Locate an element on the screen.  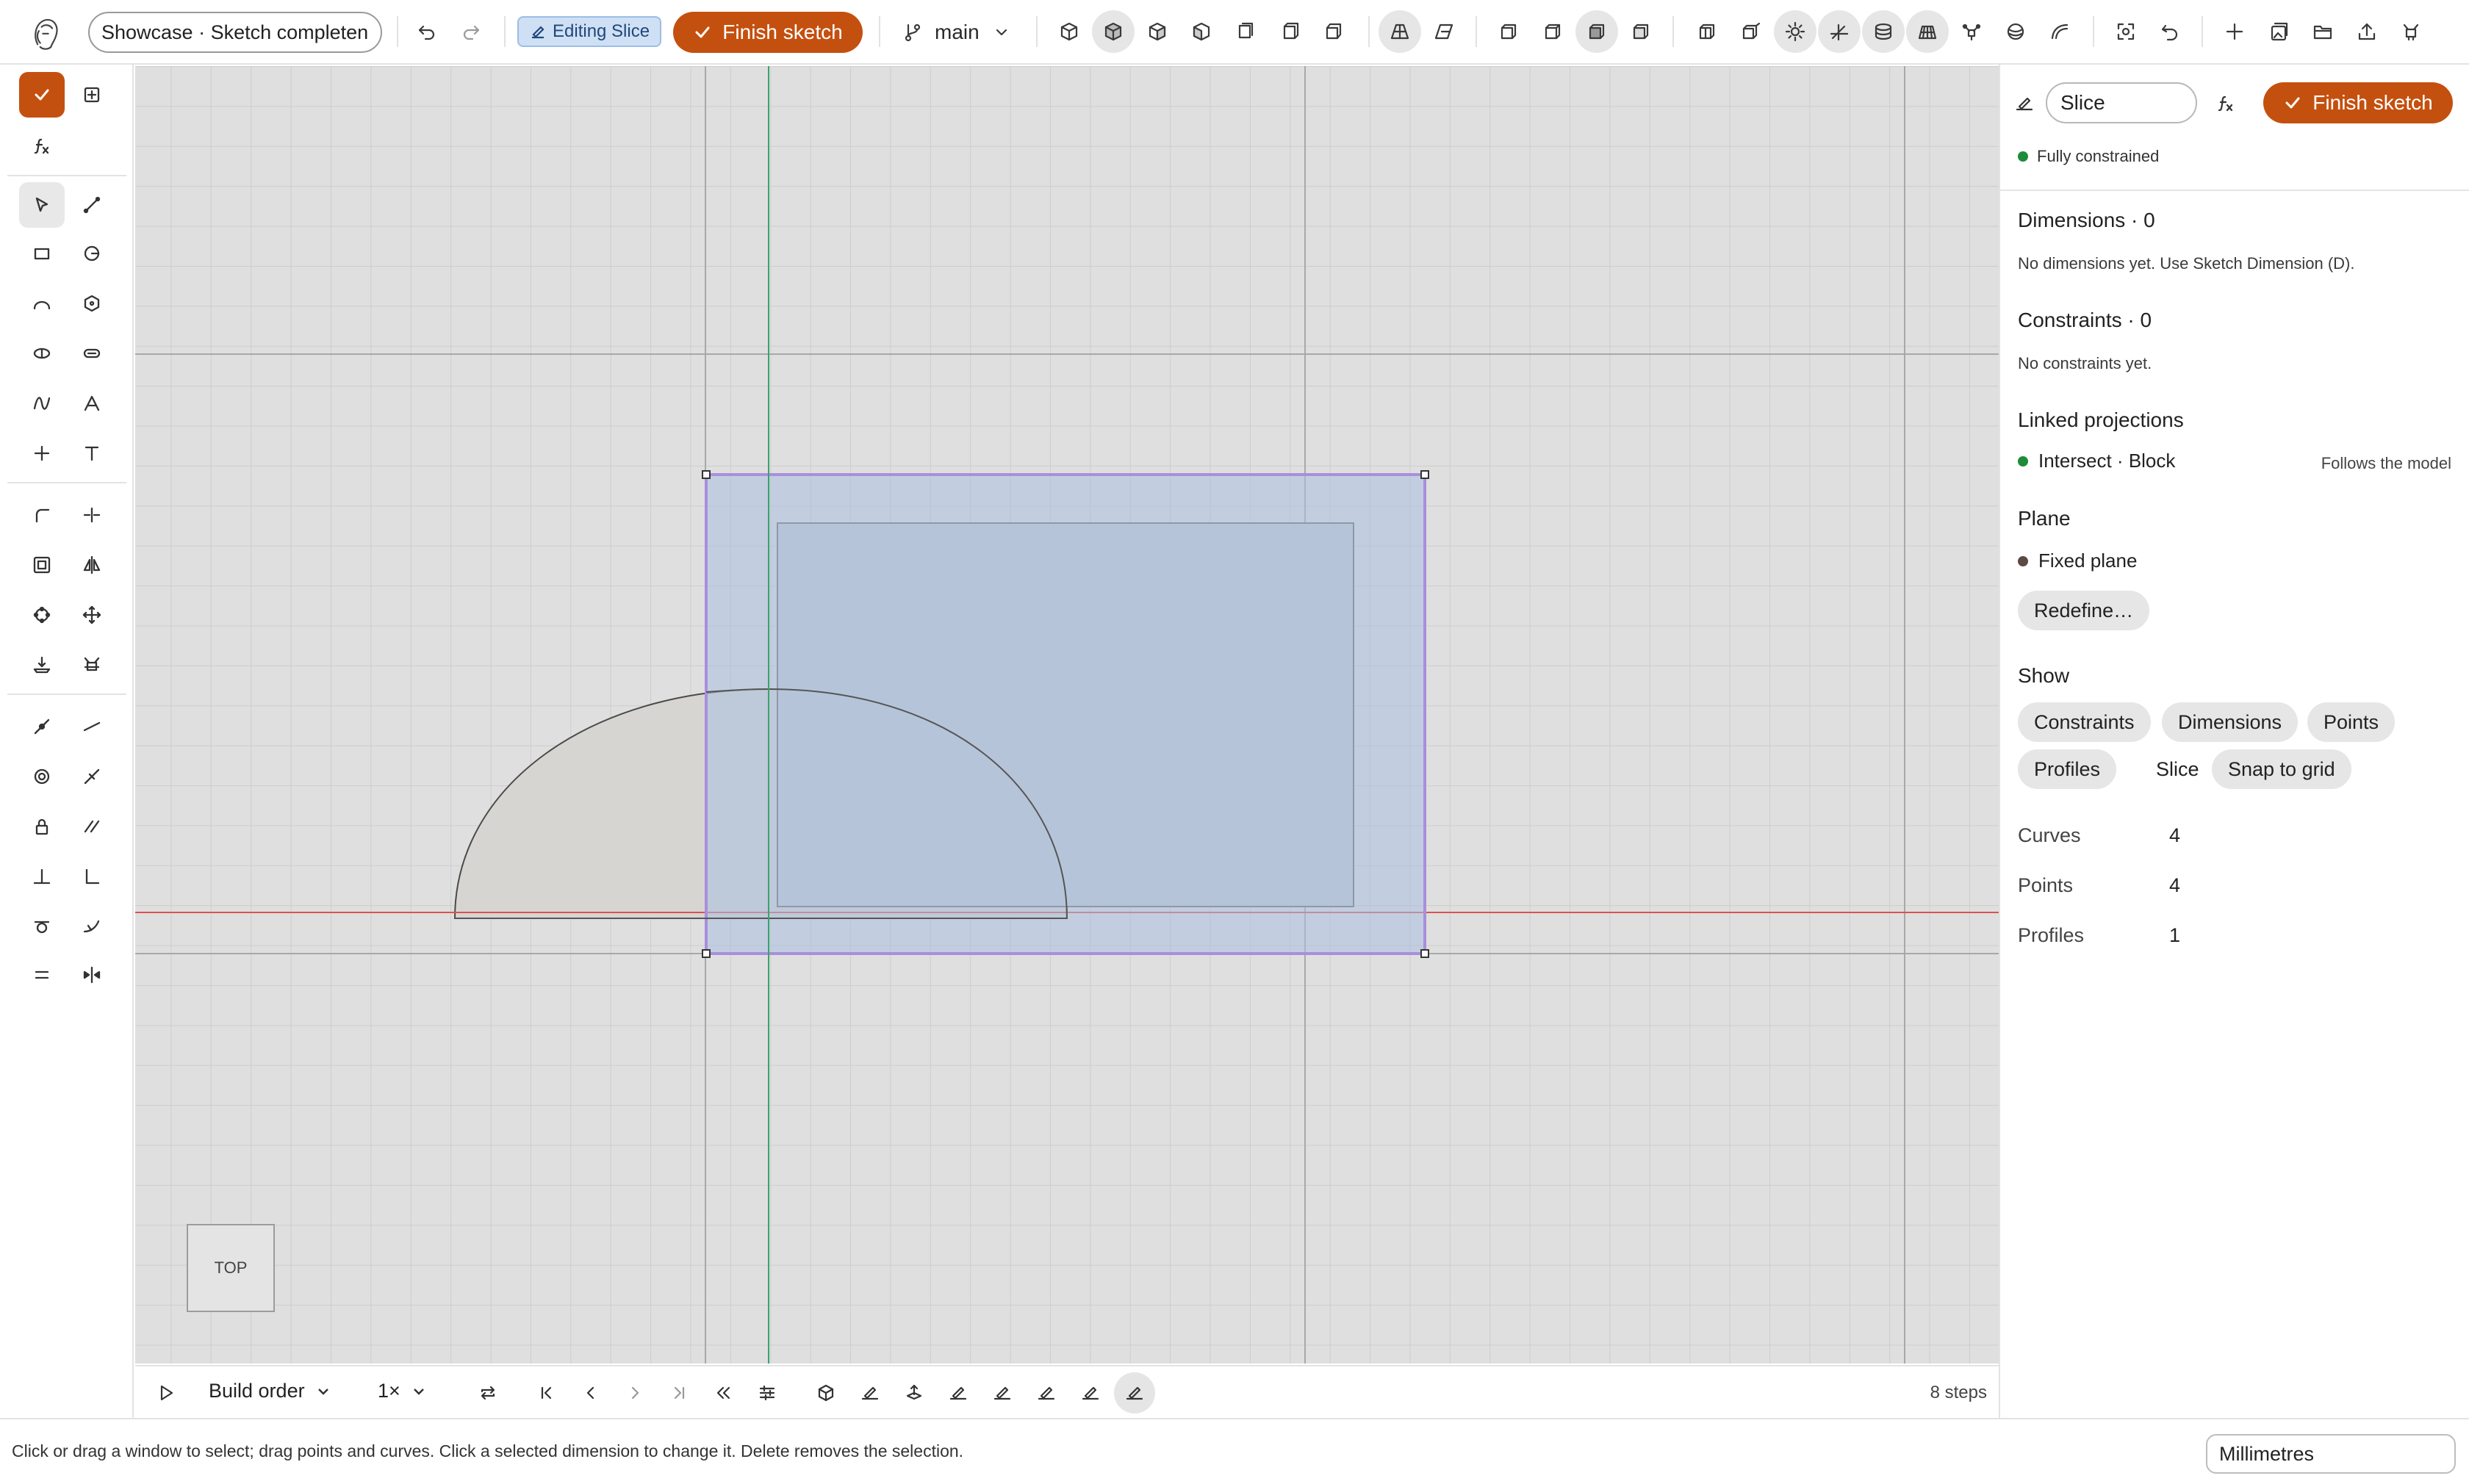
display-edges-button is located at coordinates (1641, 31).